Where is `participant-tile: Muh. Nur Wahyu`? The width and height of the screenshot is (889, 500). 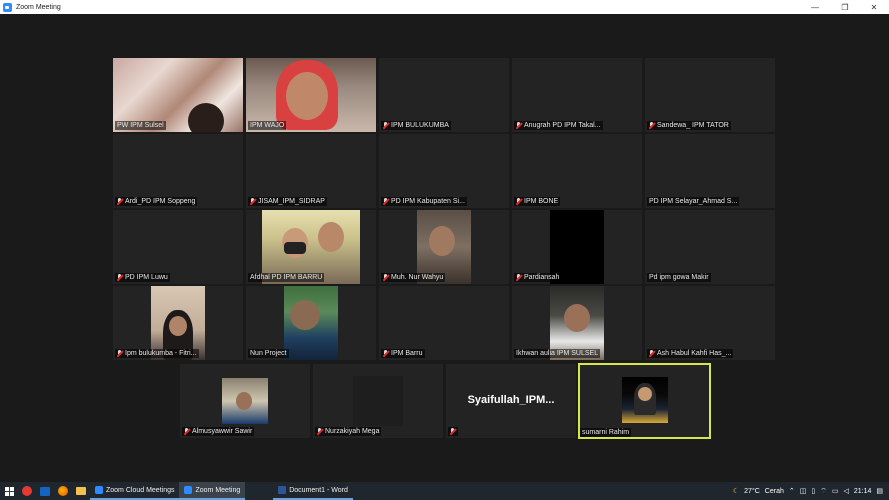
participant-tile: Muh. Nur Wahyu is located at coordinates (444, 247).